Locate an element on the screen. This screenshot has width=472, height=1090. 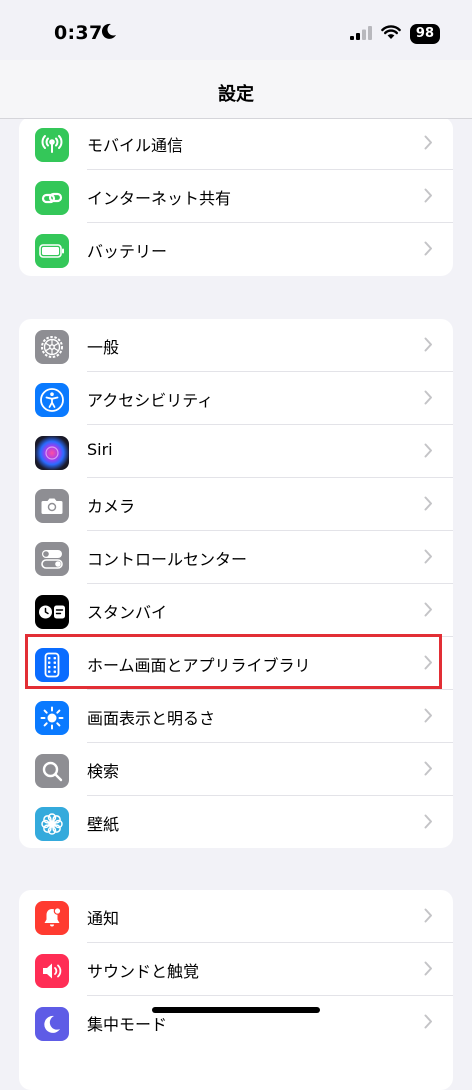
cellular-antenna-icon is located at coordinates (52, 145).